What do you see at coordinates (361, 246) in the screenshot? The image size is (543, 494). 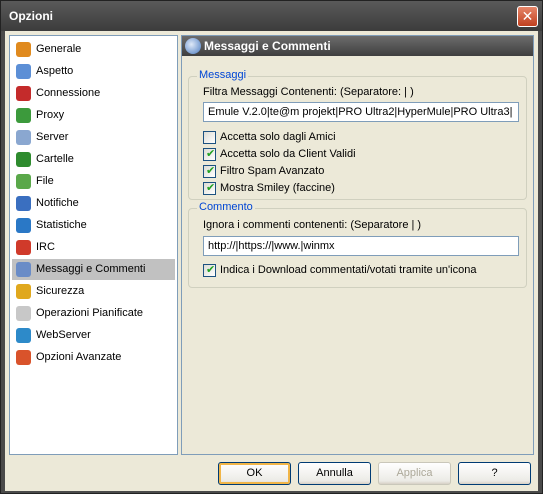 I see `ignore-comments-input: http://|https://|www.|winmx` at bounding box center [361, 246].